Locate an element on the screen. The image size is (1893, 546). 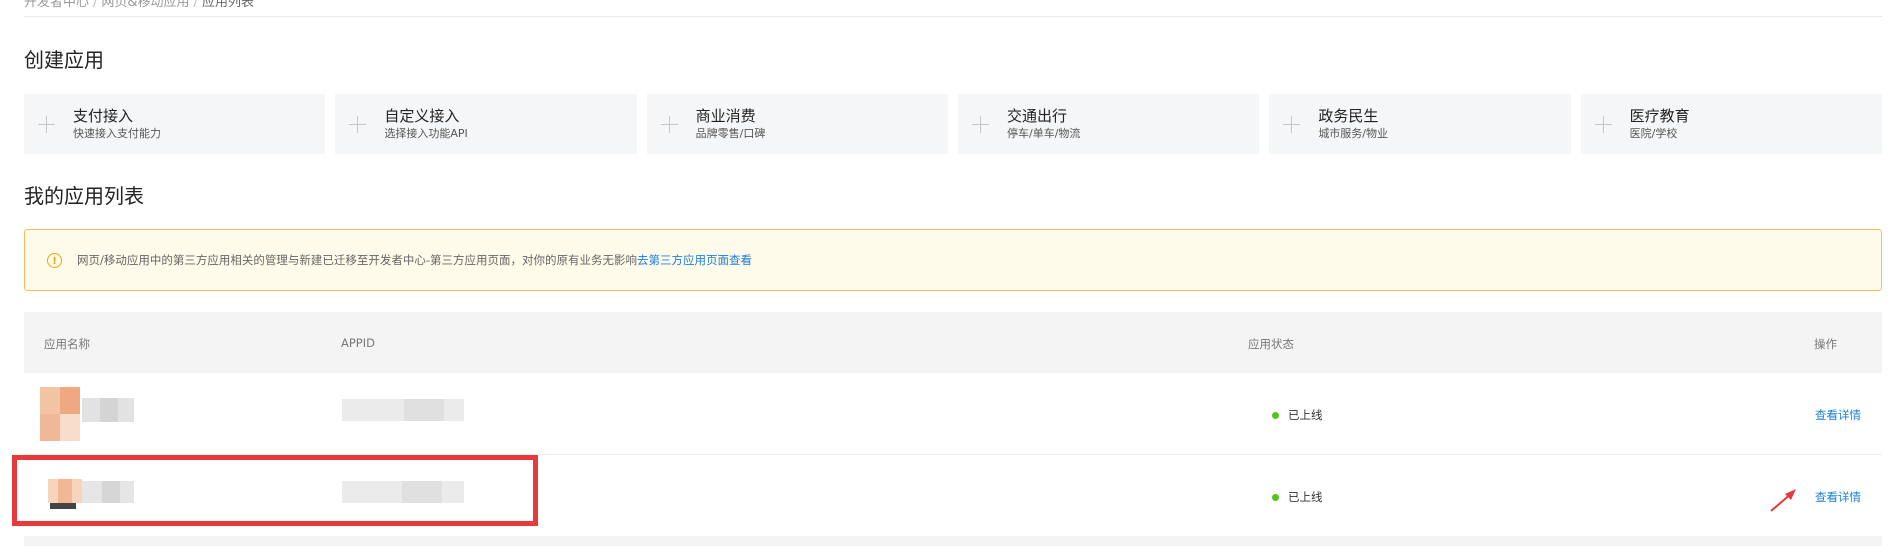
create-card-commerce: 商业消费 品牌零售/口碑 is located at coordinates (797, 124).